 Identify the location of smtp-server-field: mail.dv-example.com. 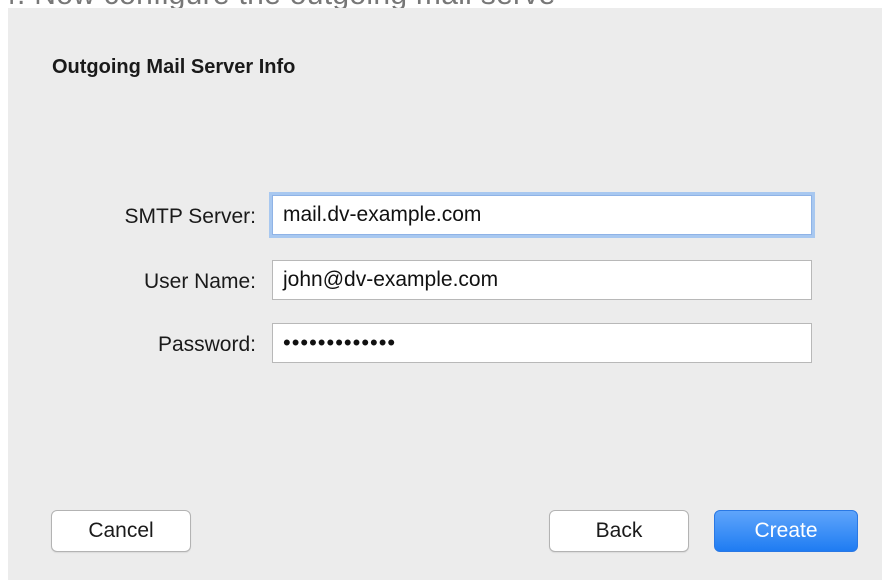
(542, 215).